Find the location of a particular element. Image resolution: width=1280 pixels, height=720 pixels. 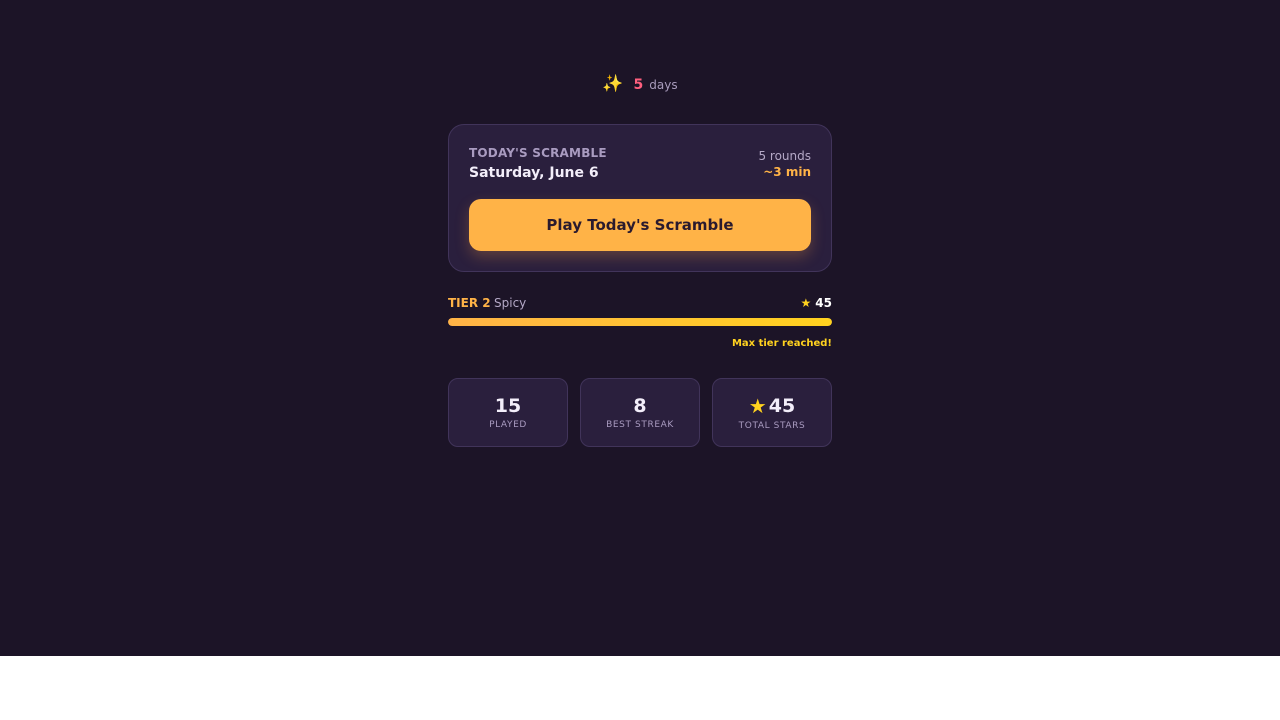

streak-count: 5 is located at coordinates (638, 84).